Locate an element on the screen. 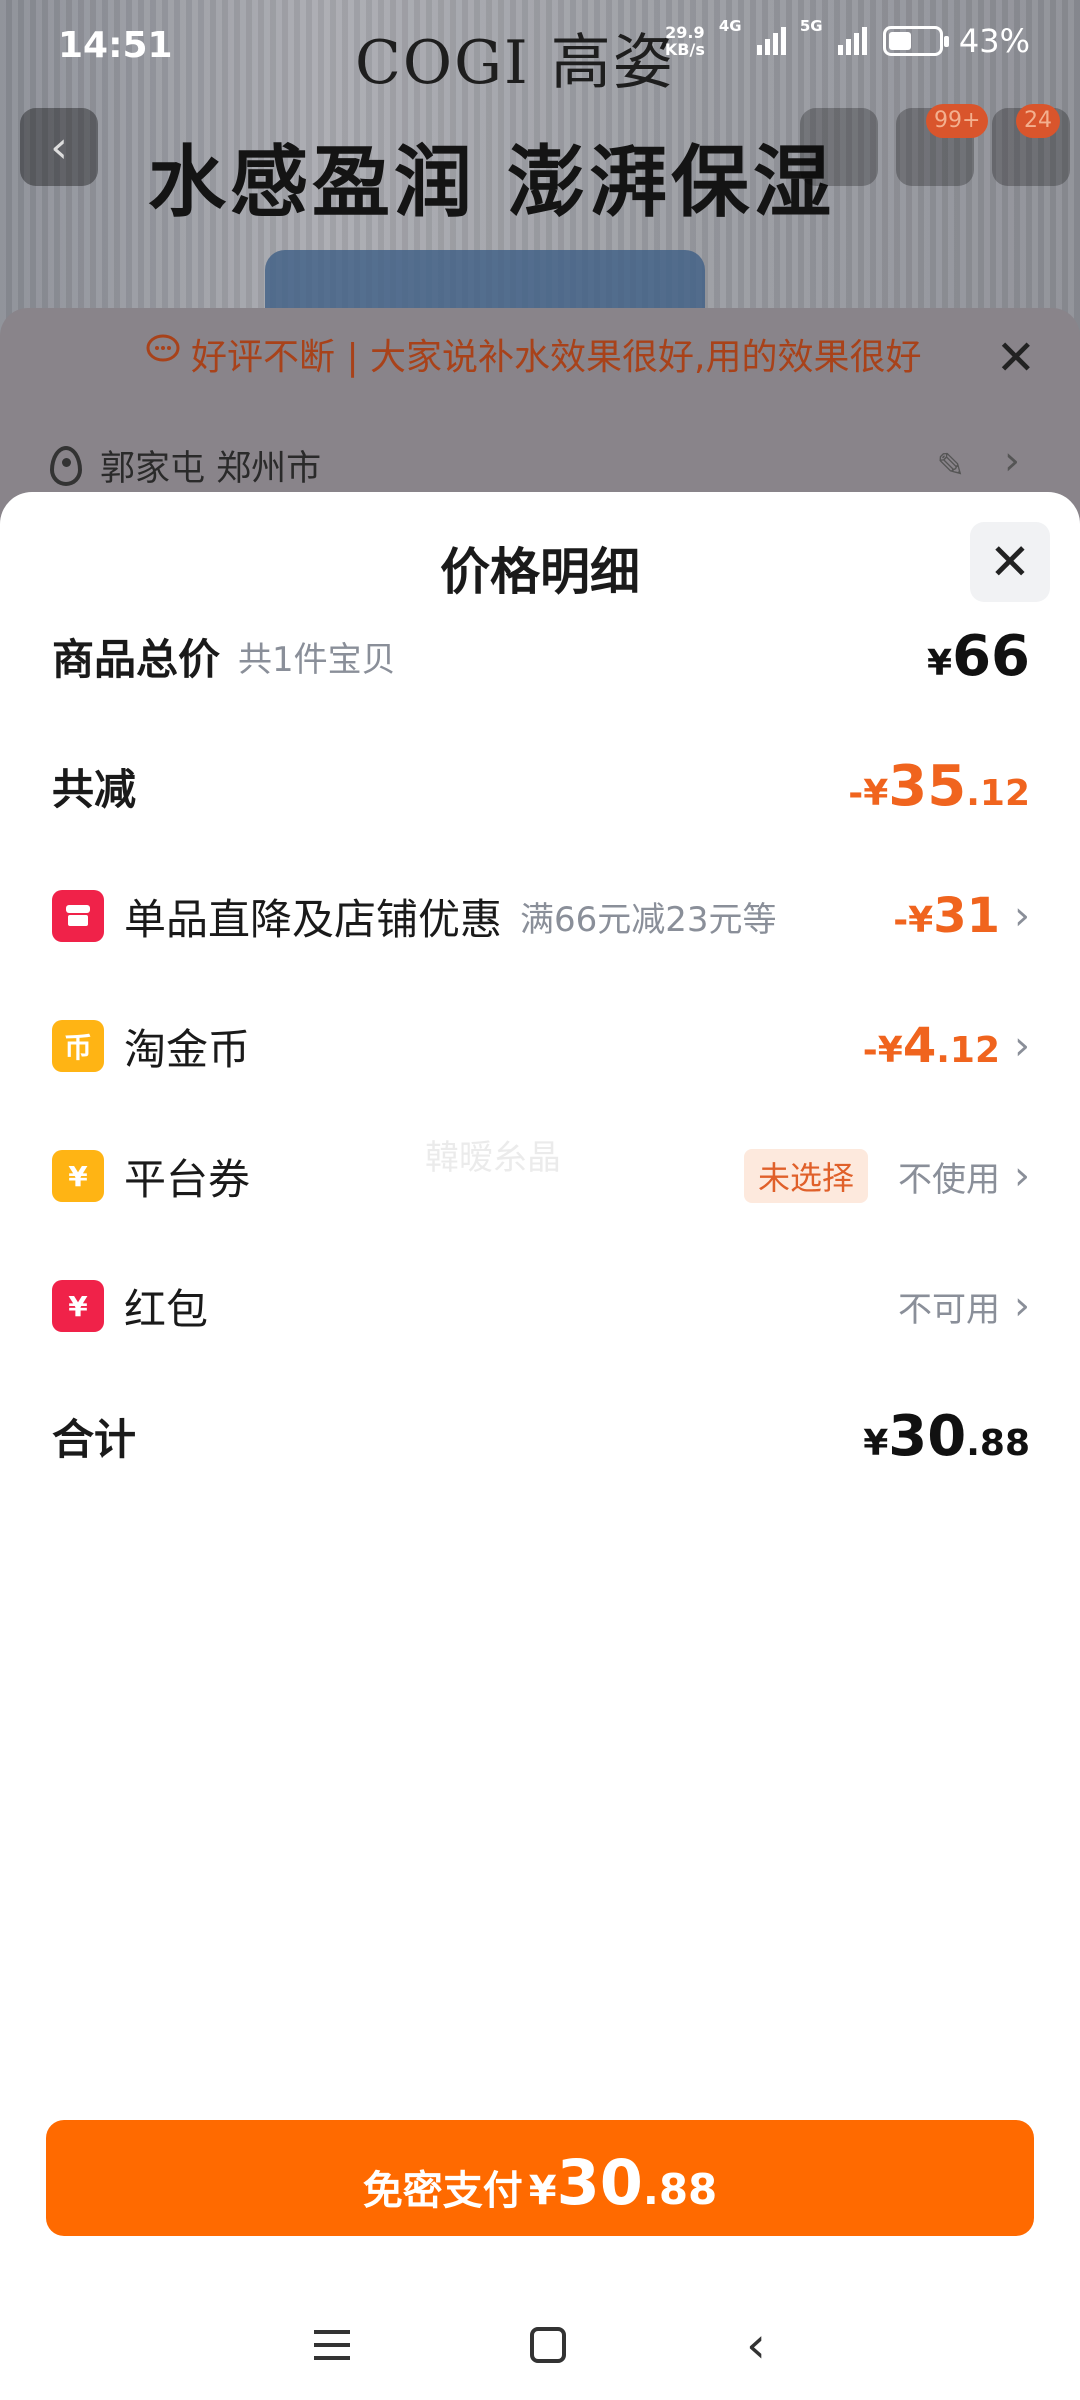 The width and height of the screenshot is (1080, 2400). sum-label: 合计 is located at coordinates (94, 1439).